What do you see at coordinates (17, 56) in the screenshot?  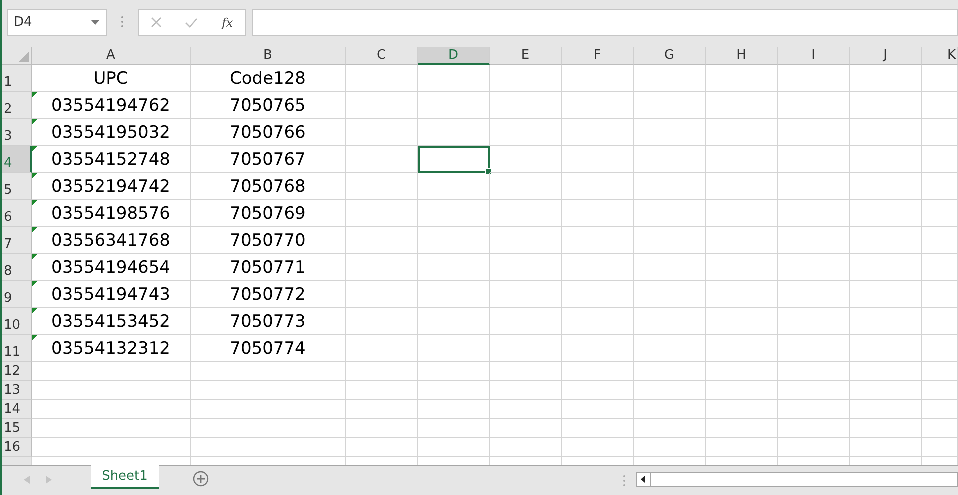 I see `select-all-corner` at bounding box center [17, 56].